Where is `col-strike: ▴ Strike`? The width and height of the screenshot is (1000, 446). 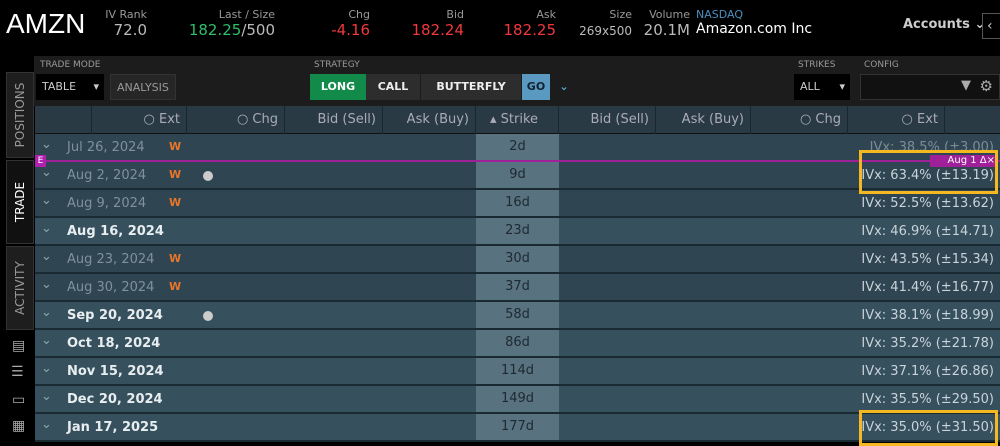
col-strike: ▴ Strike is located at coordinates (517, 120).